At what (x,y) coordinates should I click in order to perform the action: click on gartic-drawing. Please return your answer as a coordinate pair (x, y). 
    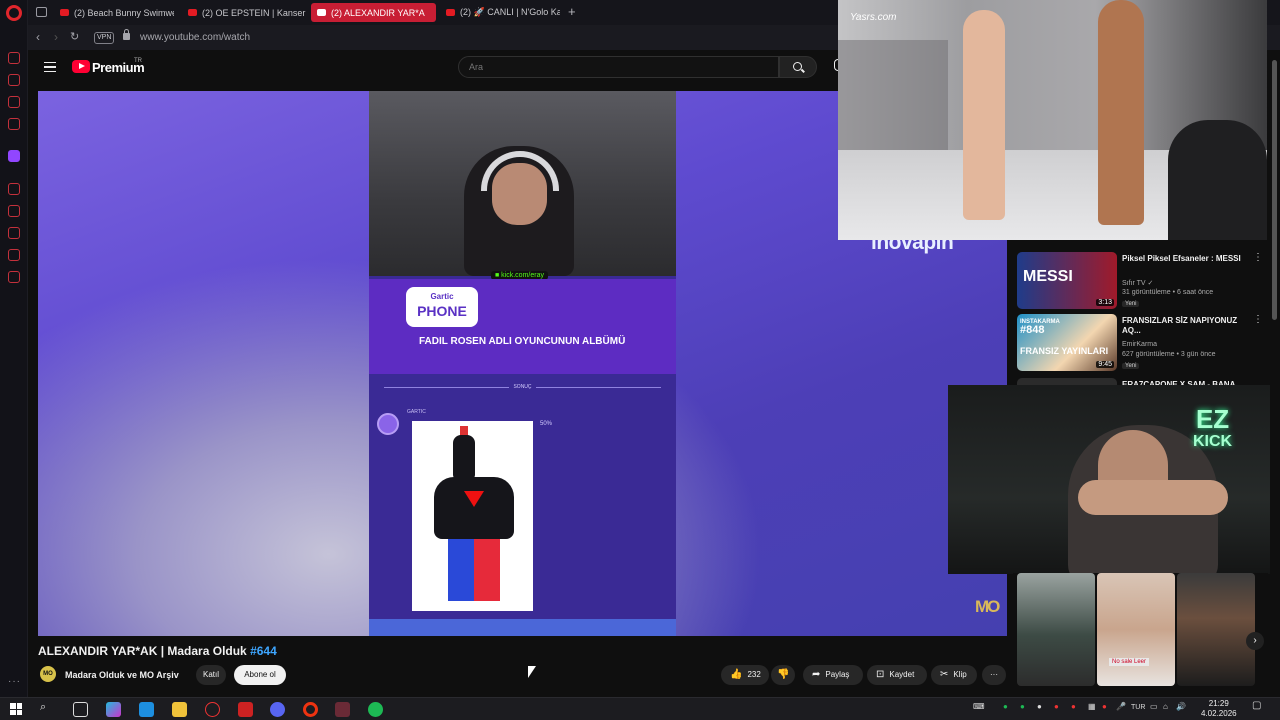
    Looking at the image, I should click on (472, 516).